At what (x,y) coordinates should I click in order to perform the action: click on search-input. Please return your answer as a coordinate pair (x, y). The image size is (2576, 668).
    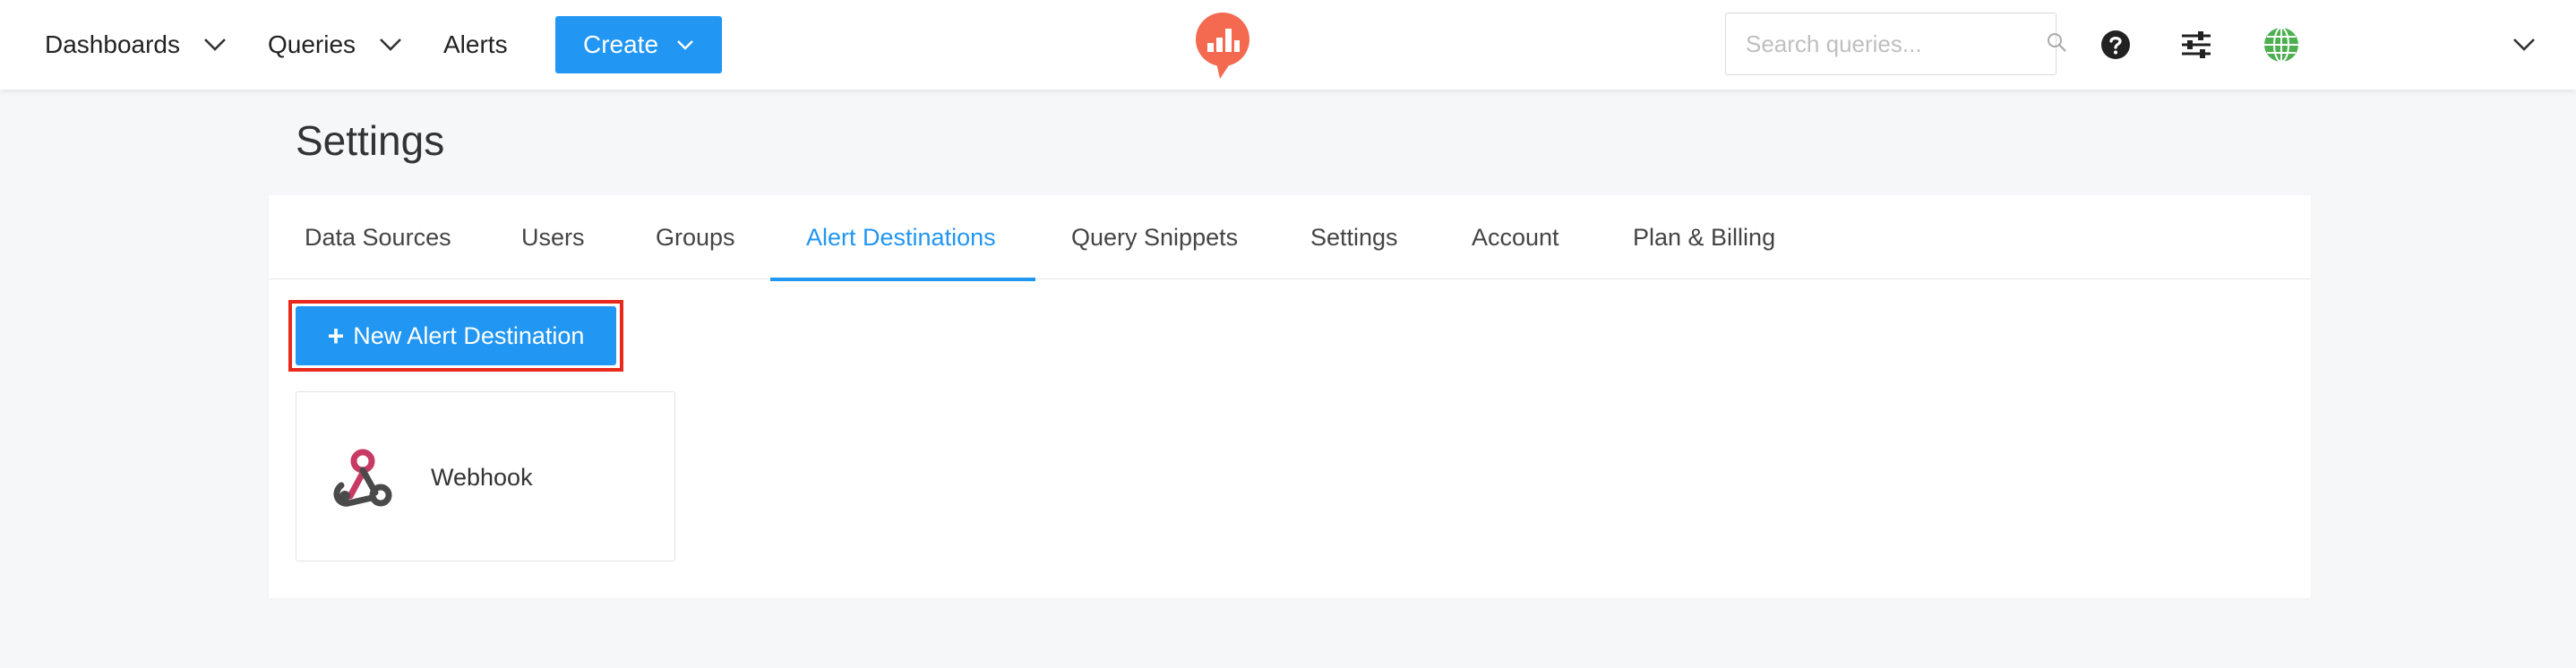
    Looking at the image, I should click on (1896, 44).